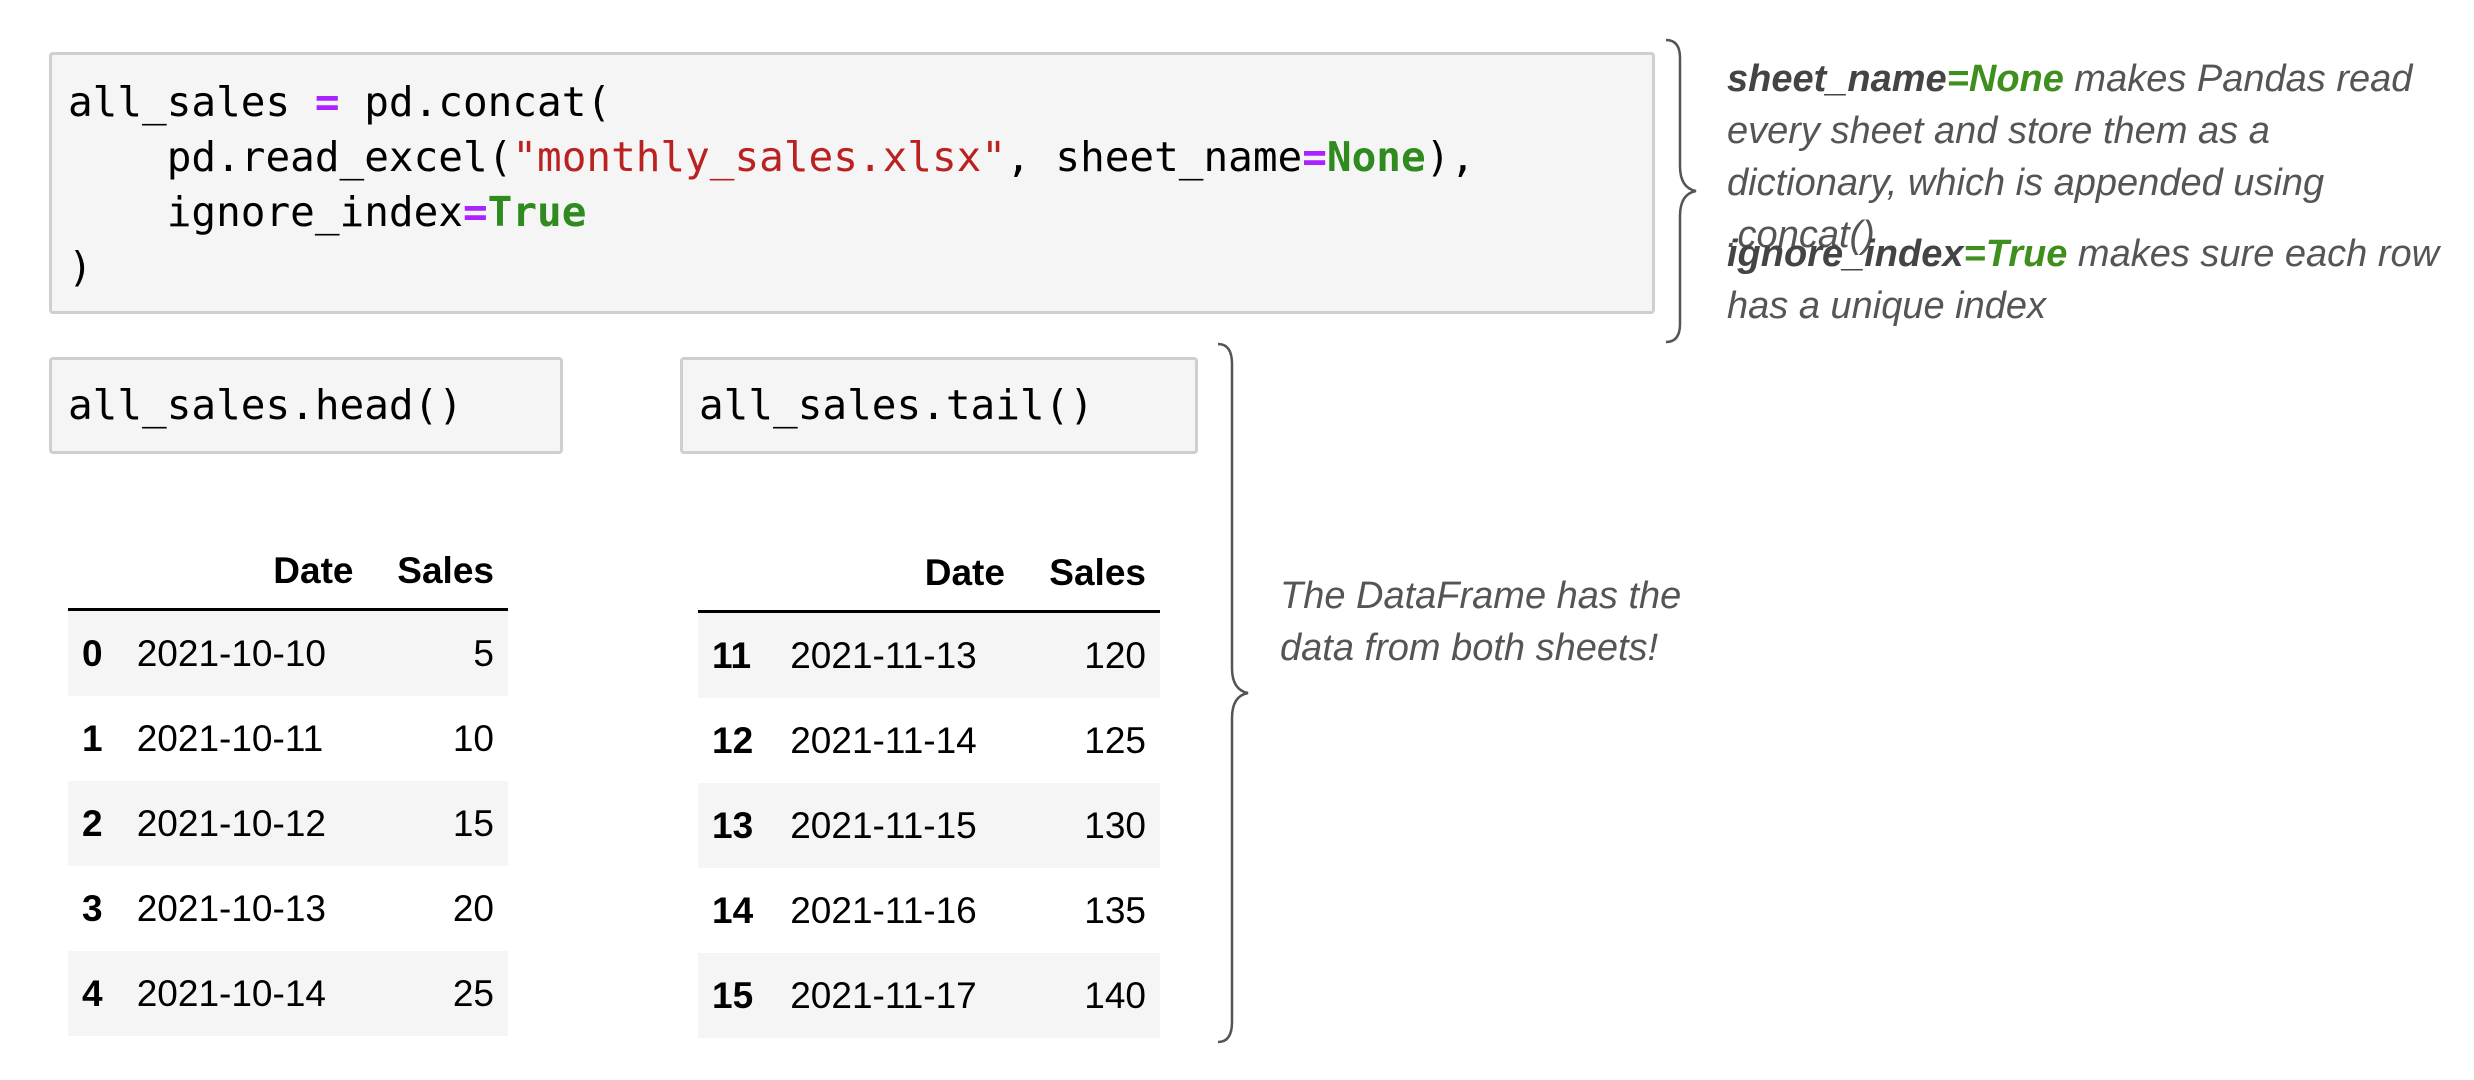 The height and width of the screenshot is (1080, 2474). Describe the element at coordinates (231, 993) in the screenshot. I see `cell-date: 2021-10-14` at that location.